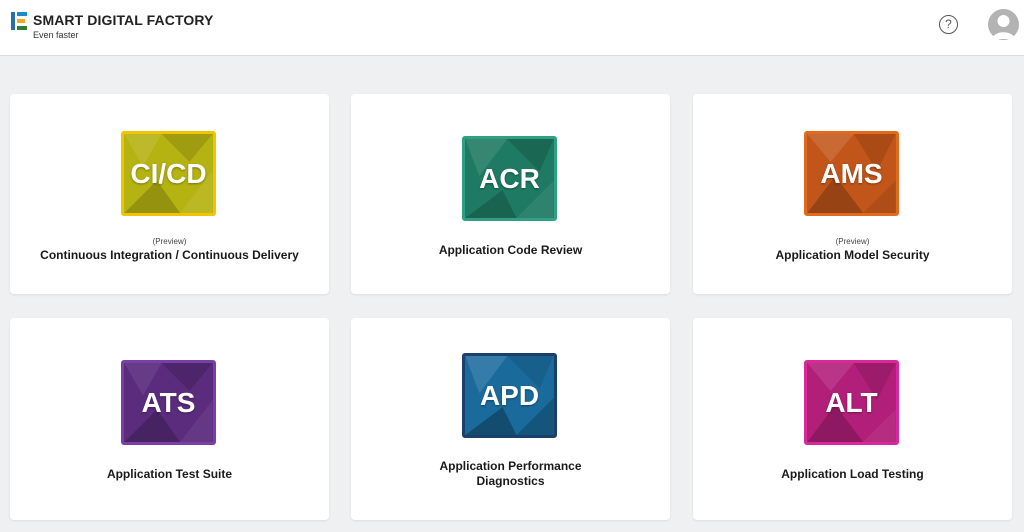  I want to click on ats-tile-icon: ATS, so click(168, 402).